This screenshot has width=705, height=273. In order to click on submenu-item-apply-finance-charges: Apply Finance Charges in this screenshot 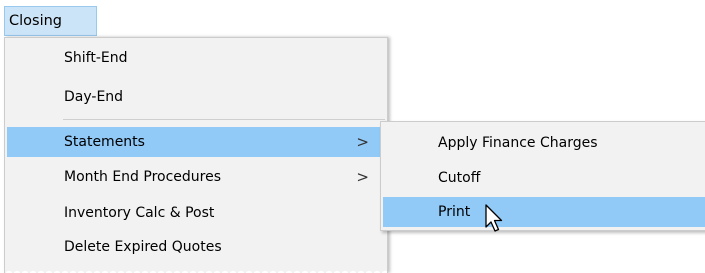, I will do `click(544, 143)`.